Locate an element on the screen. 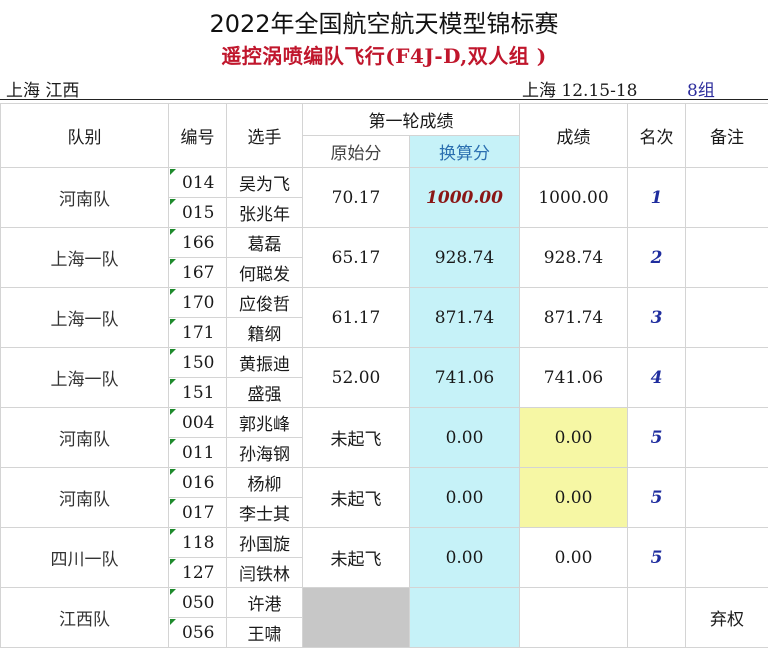 The width and height of the screenshot is (768, 648). page-title: 2022年全国航空航天模型锦标赛 is located at coordinates (384, 24).